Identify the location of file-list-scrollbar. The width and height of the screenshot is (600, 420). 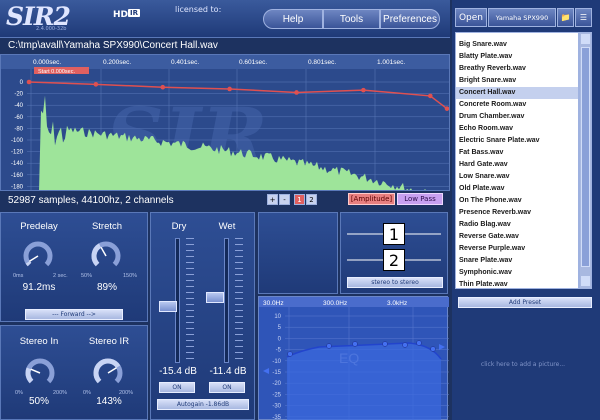
(585, 160).